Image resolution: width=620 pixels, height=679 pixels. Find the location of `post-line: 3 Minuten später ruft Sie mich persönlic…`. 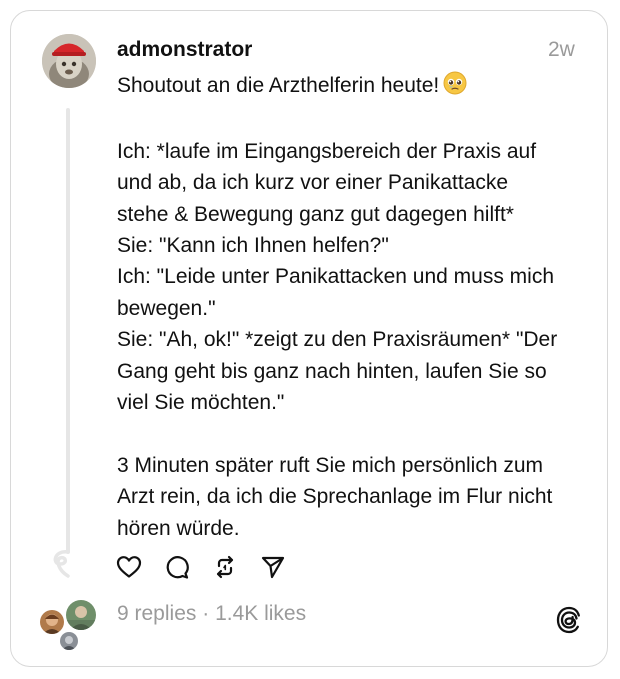

post-line: 3 Minuten später ruft Sie mich persönlic… is located at coordinates (330, 465).